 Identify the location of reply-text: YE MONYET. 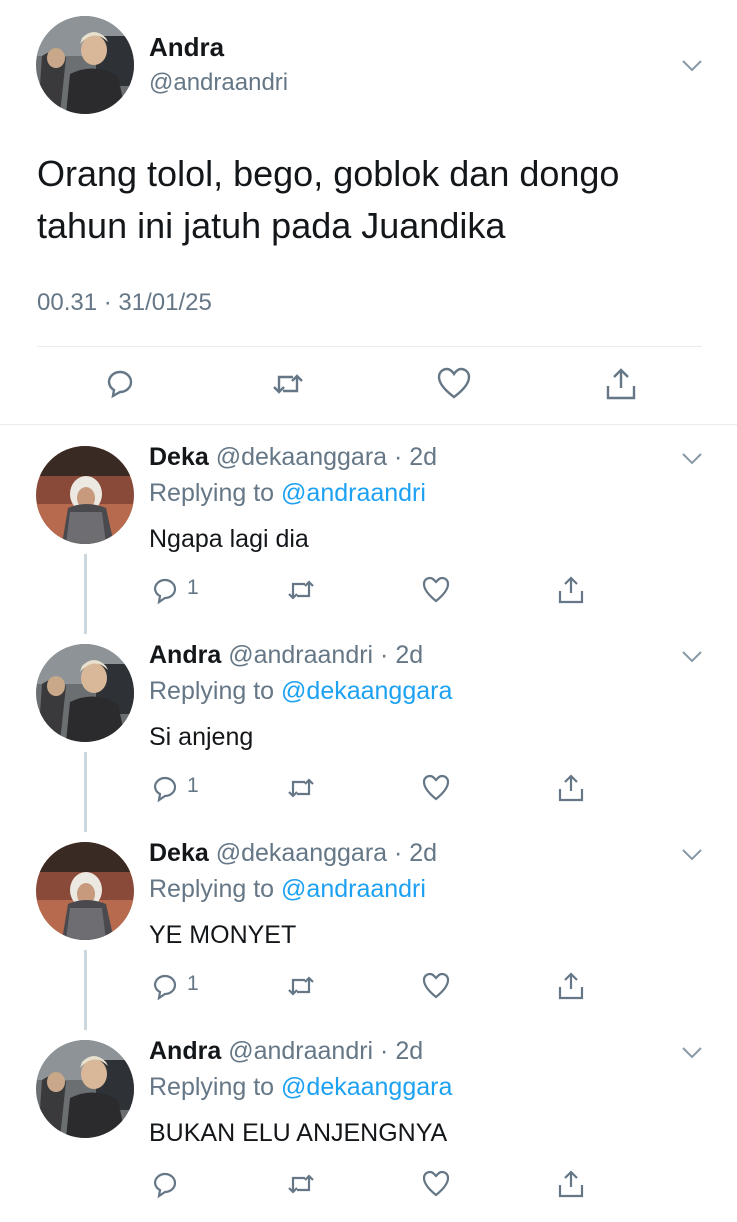
(223, 935).